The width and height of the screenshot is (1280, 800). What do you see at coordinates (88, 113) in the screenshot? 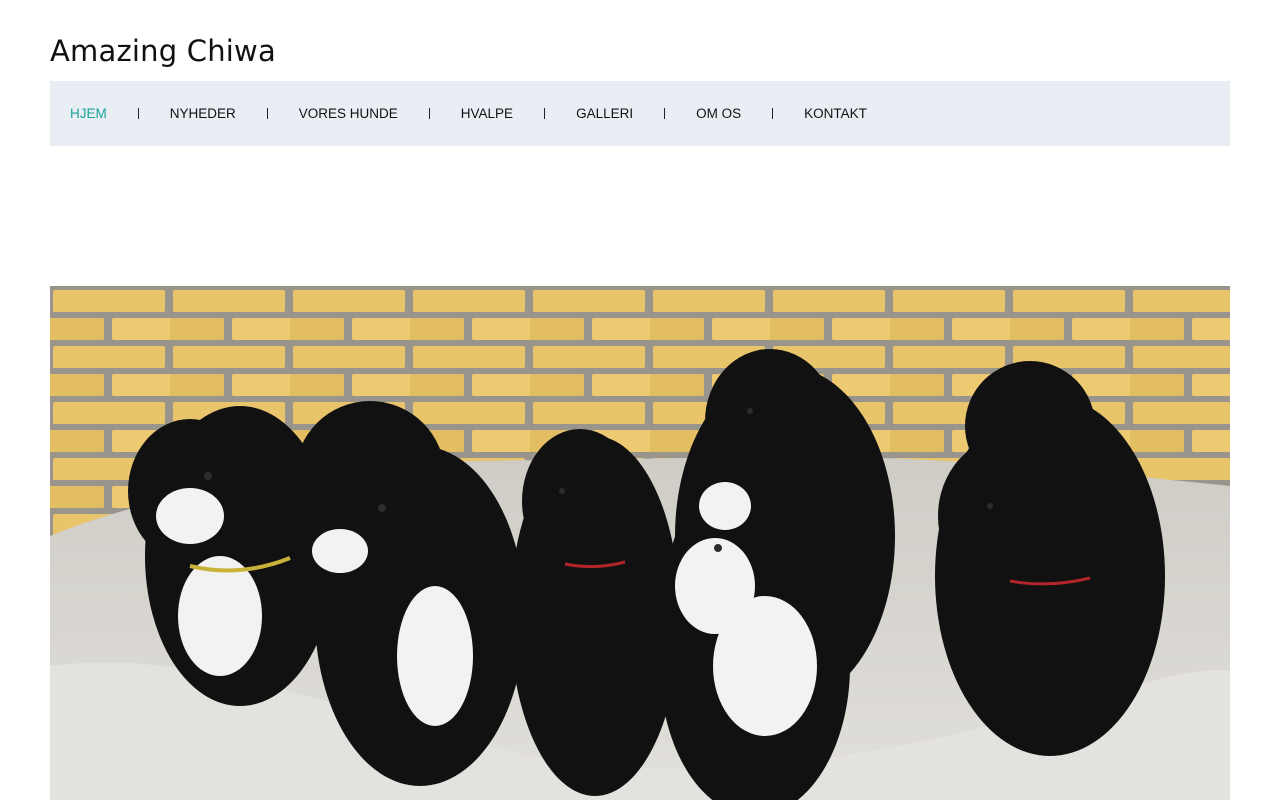
I see `nav-link-hjem: HJEM` at bounding box center [88, 113].